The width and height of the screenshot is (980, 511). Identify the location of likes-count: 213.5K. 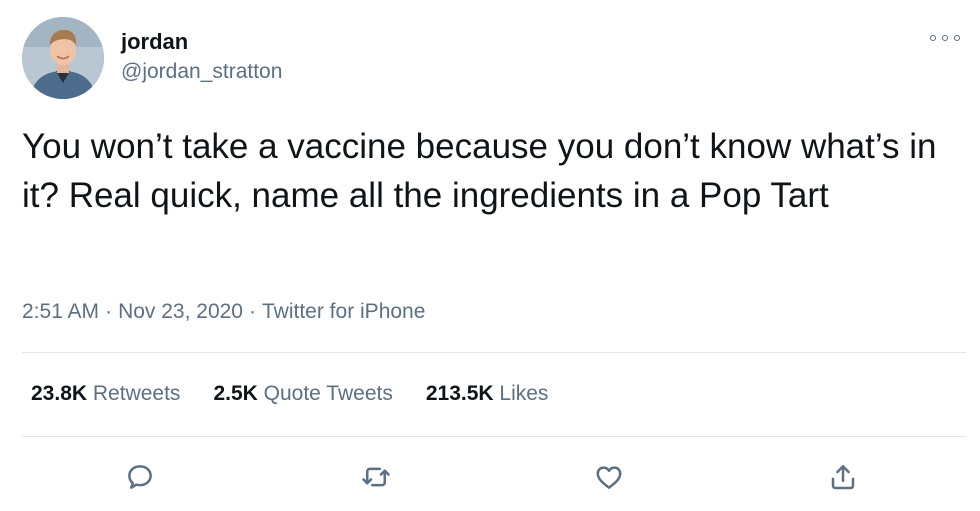
(459, 393).